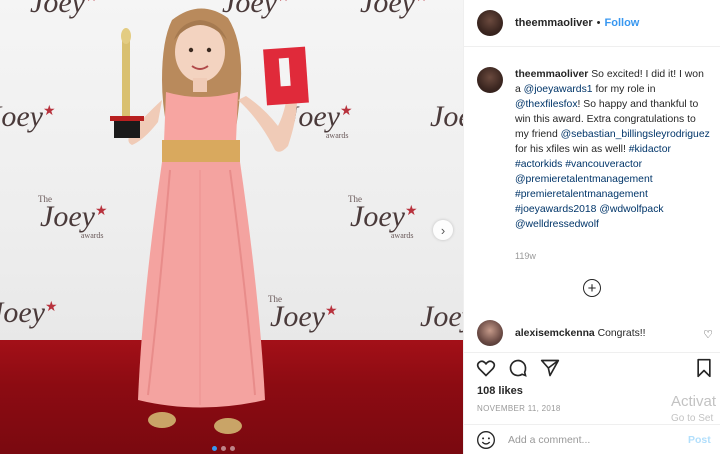 The height and width of the screenshot is (455, 720). Describe the element at coordinates (557, 224) in the screenshot. I see `caption-link: @welldressedwolf` at that location.